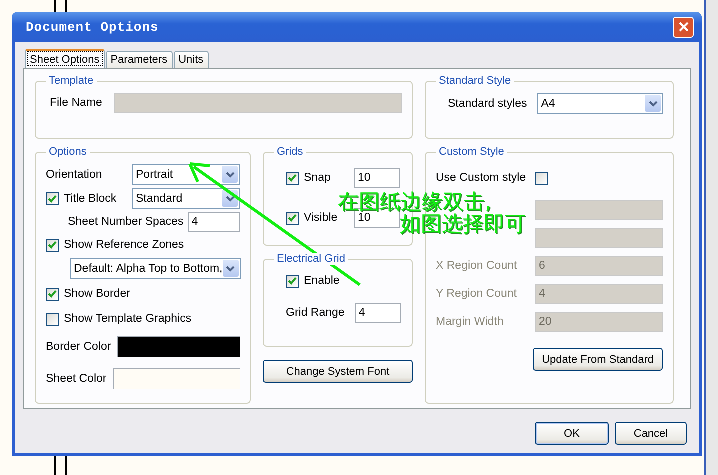 This screenshot has height=475, width=718. I want to click on close-button, so click(683, 27).